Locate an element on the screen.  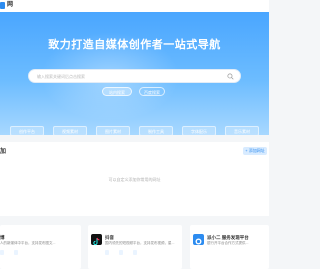
add-link-button: + 添加网址 is located at coordinates (255, 151).